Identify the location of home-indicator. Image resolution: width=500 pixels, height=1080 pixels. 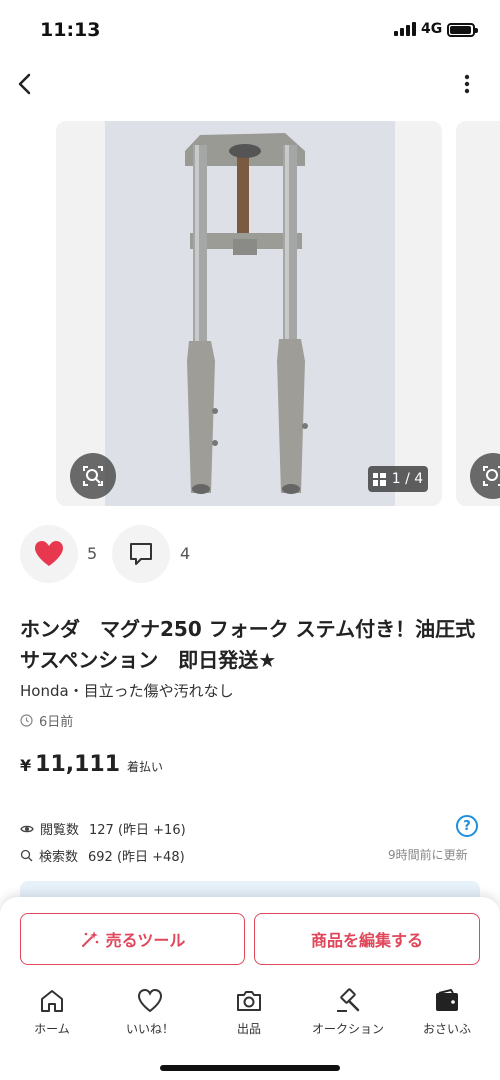
(250, 1068).